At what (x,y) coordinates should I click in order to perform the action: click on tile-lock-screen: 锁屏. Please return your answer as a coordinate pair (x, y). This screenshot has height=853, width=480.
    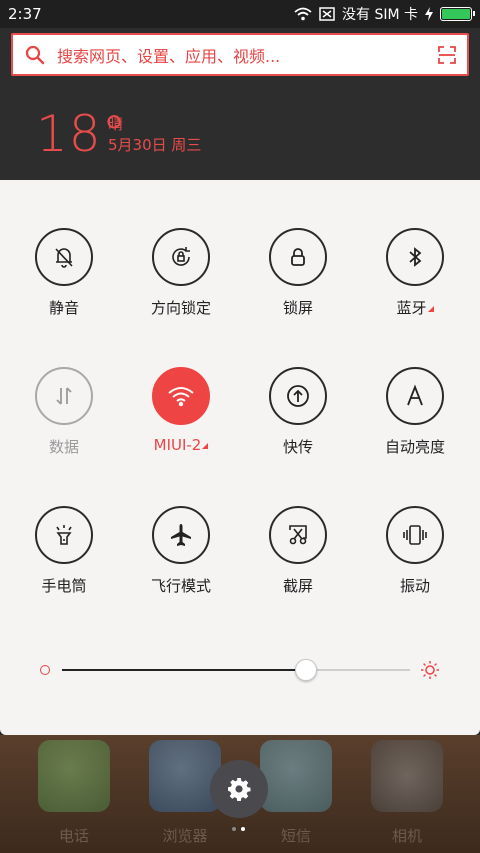
    Looking at the image, I should click on (298, 273).